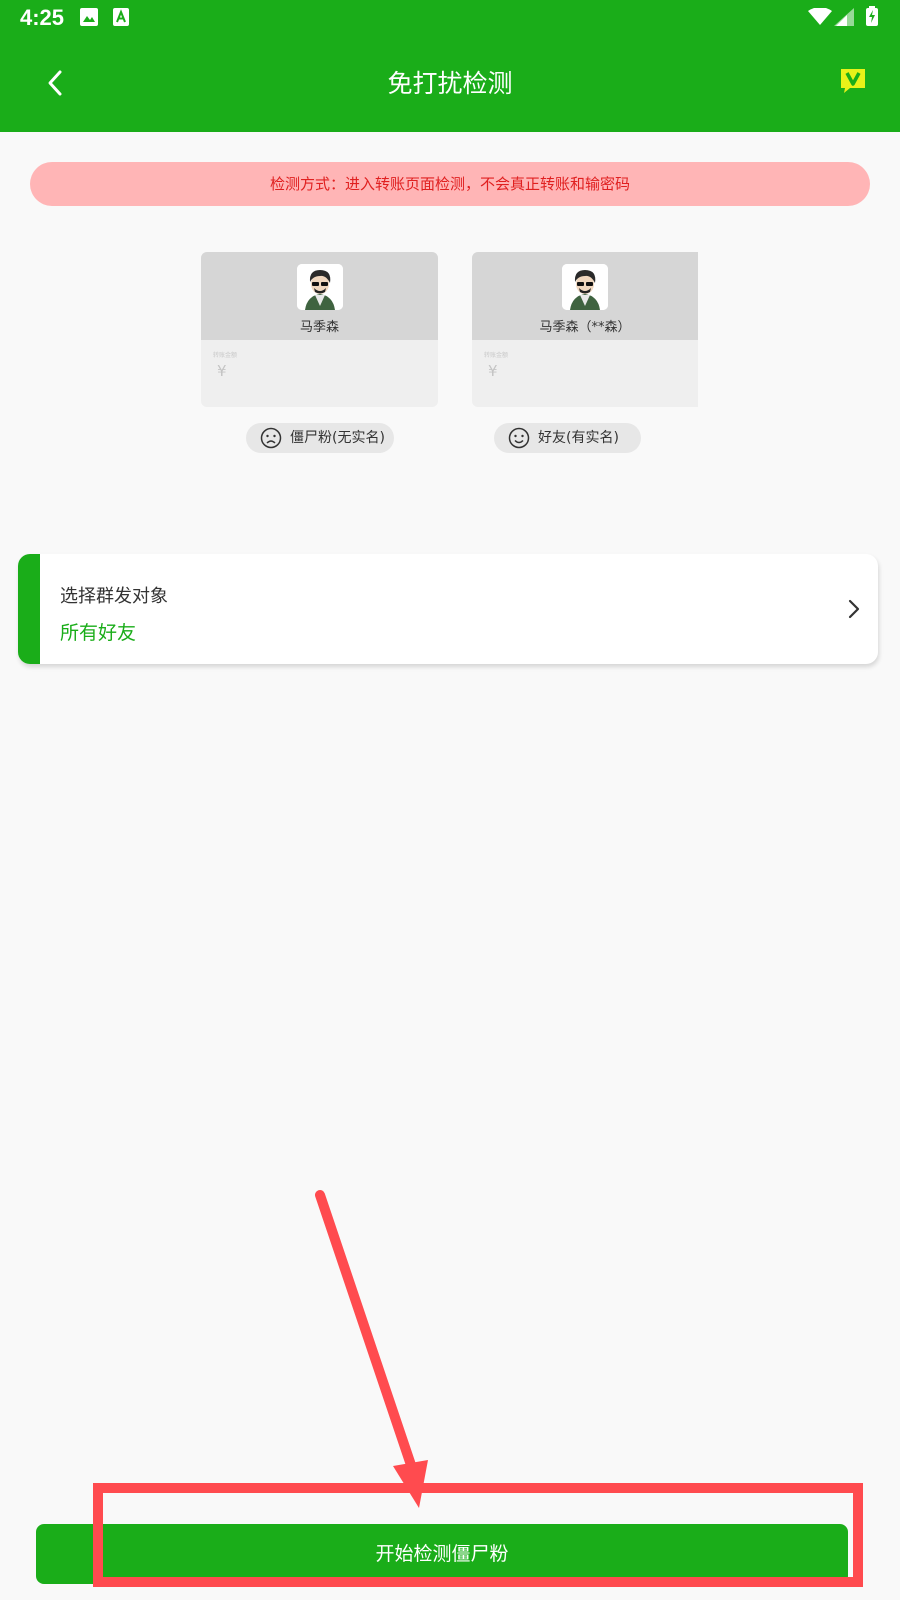  I want to click on example-card-header: 马季森（**森）, so click(585, 296).